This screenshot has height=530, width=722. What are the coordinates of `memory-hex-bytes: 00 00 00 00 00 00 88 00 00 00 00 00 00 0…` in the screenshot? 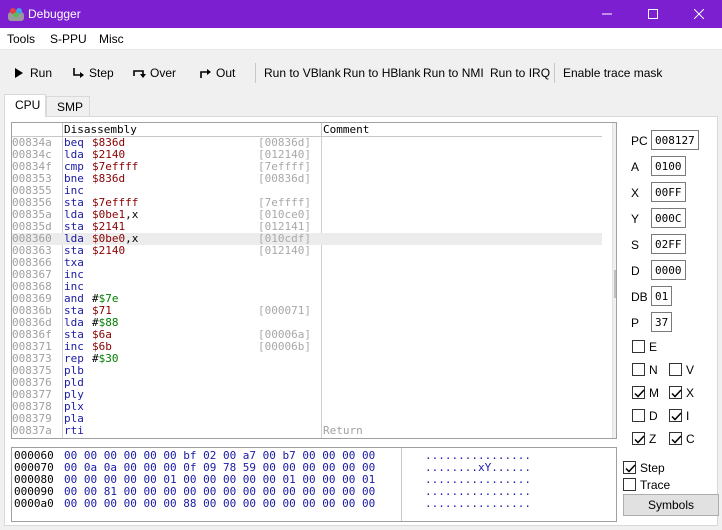 It's located at (220, 503).